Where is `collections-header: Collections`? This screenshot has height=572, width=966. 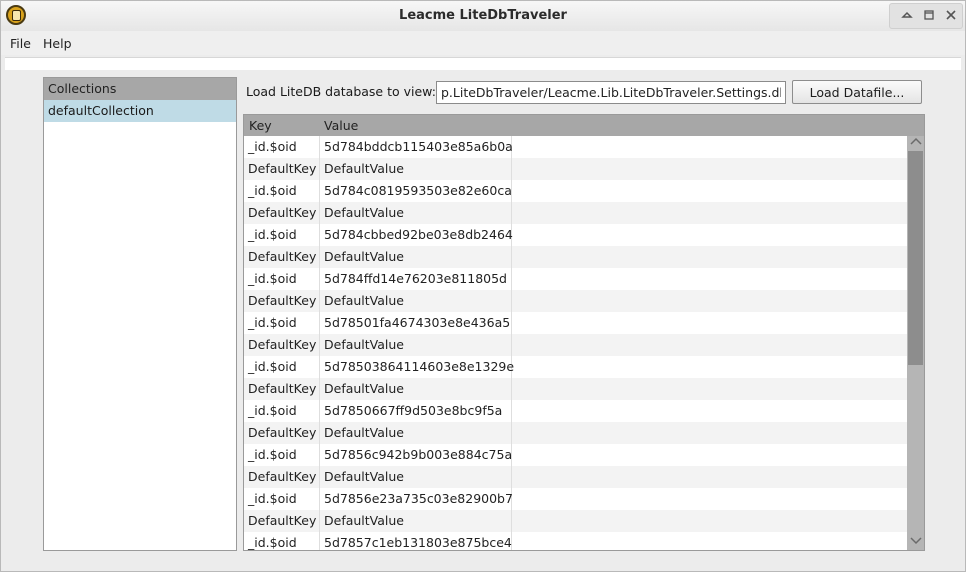
collections-header: Collections is located at coordinates (140, 89).